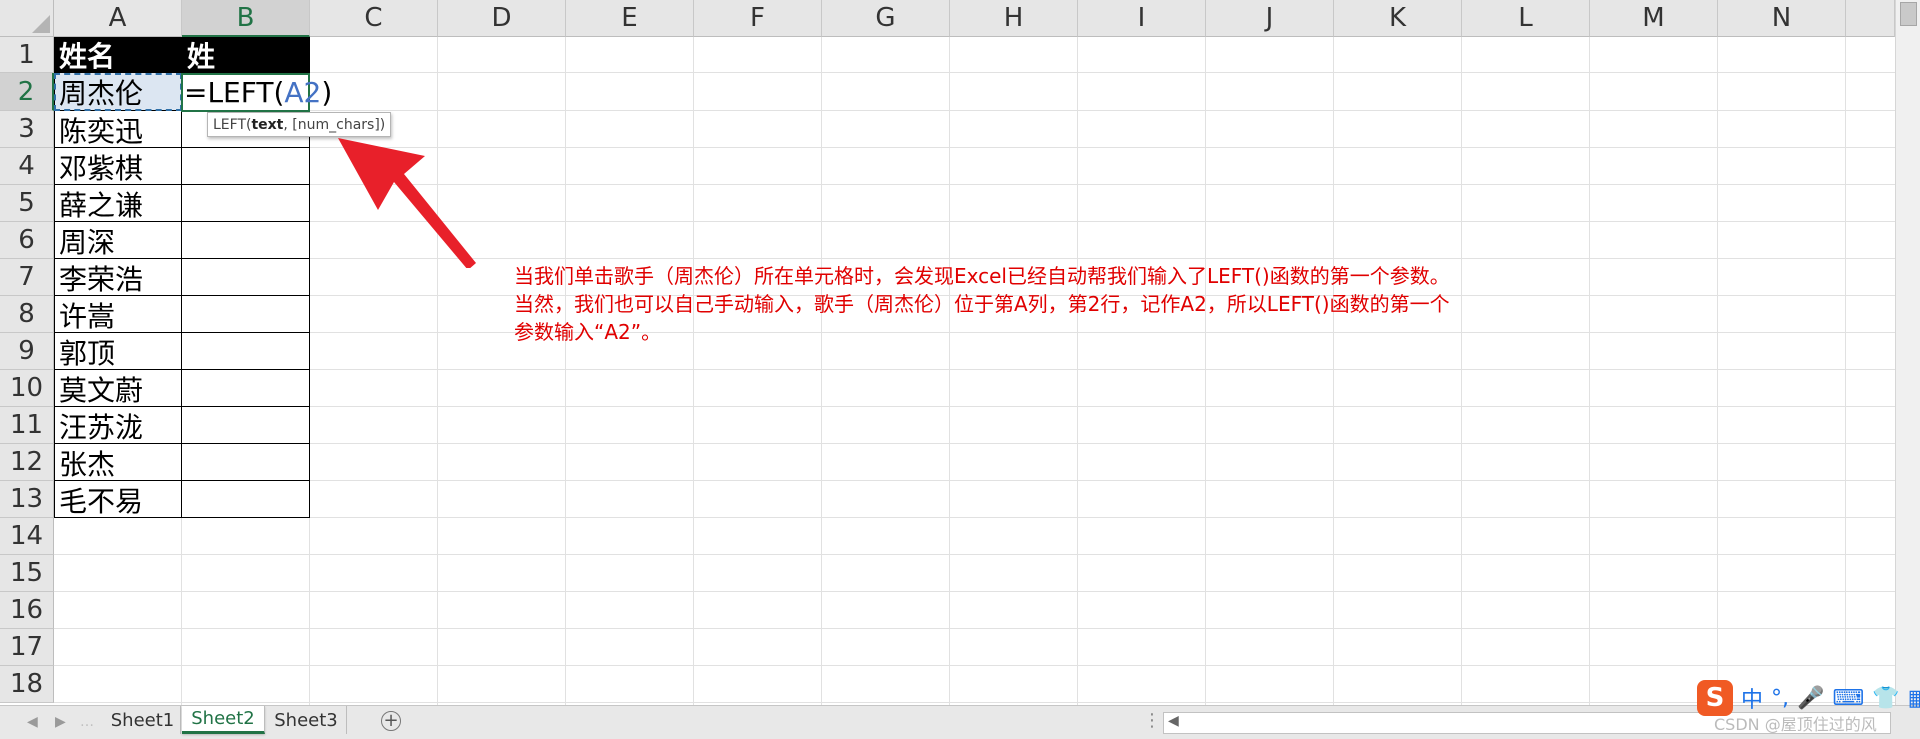  Describe the element at coordinates (327, 92) in the screenshot. I see `formula-suffix: )` at that location.